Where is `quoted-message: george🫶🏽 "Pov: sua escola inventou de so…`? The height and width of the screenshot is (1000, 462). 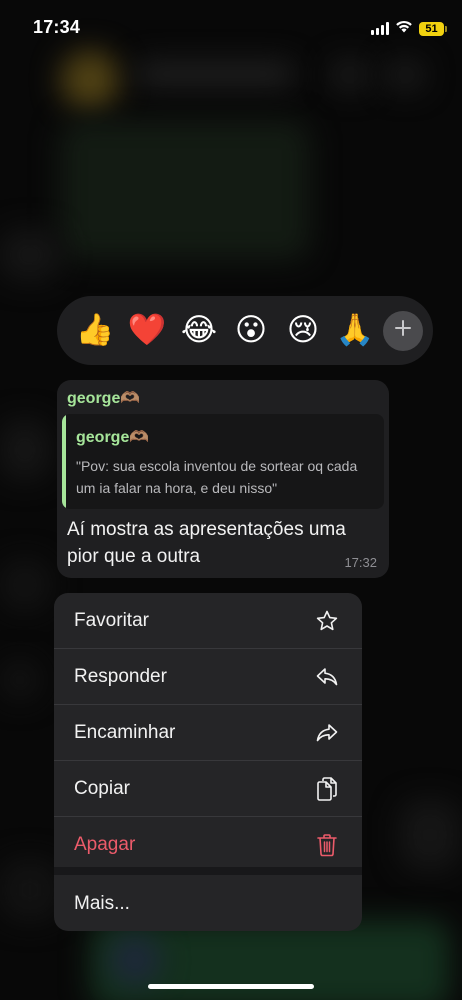
quoted-message: george🫶🏽 "Pov: sua escola inventou de so… is located at coordinates (223, 461).